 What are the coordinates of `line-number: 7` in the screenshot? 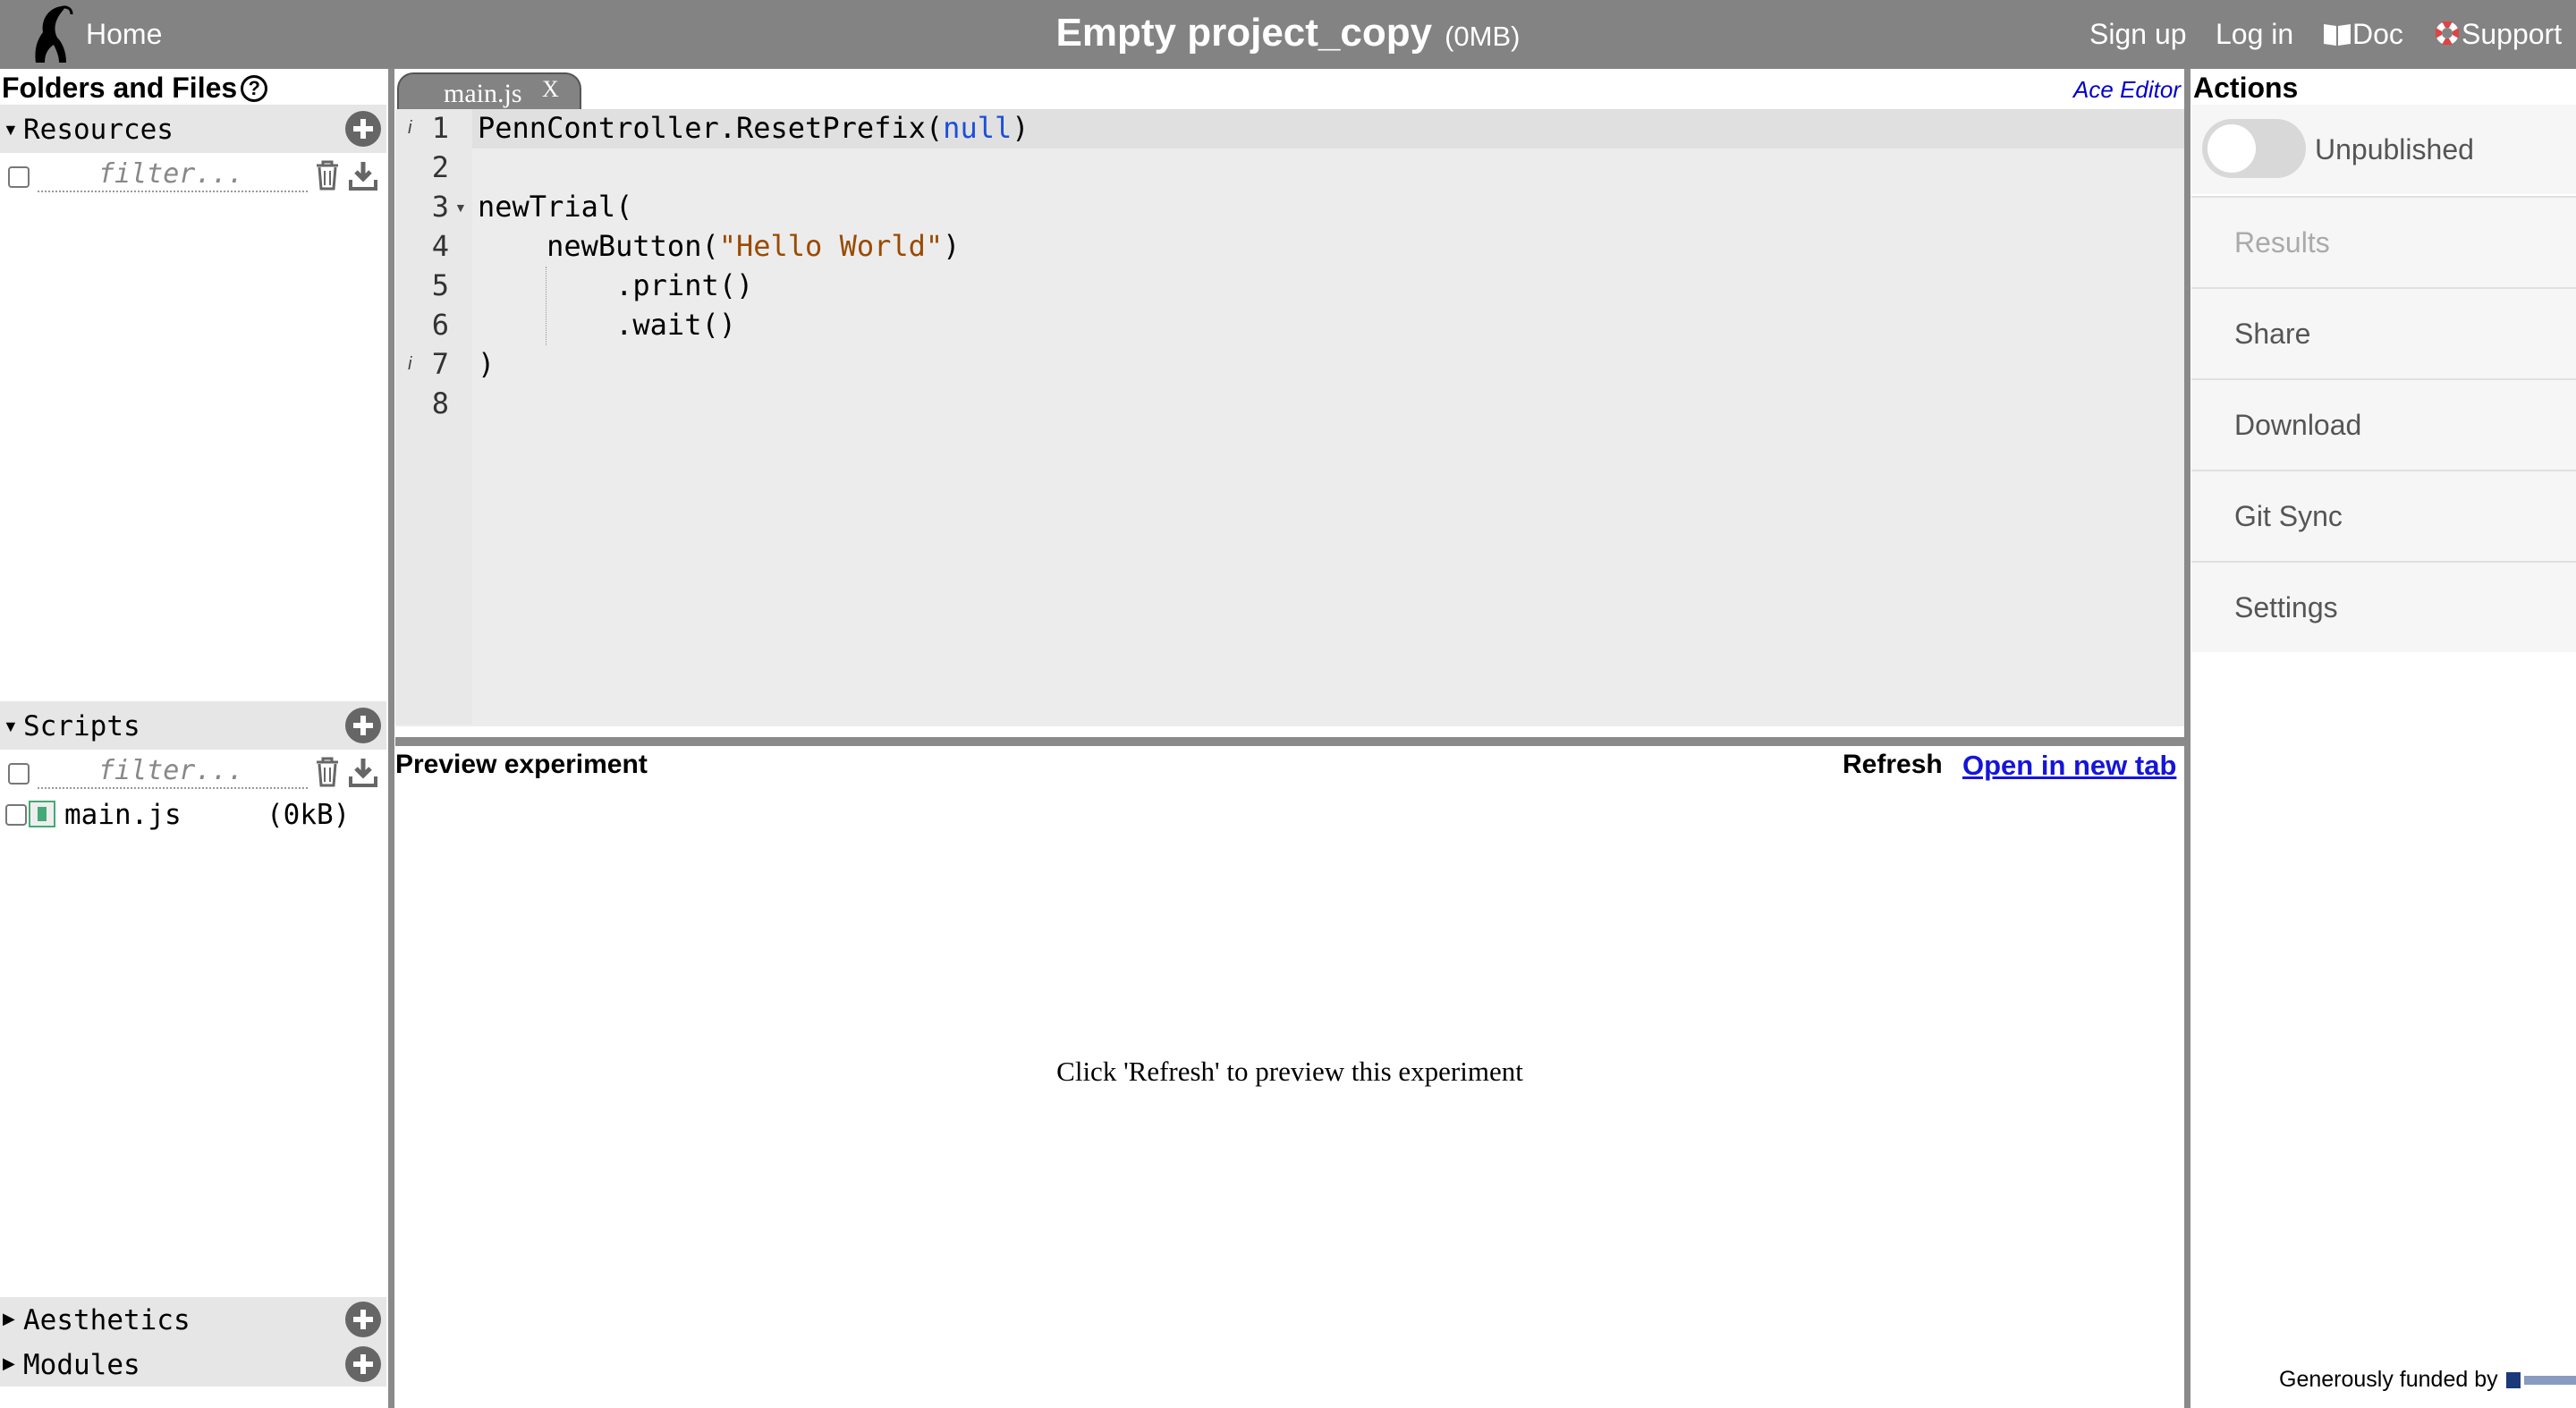 It's located at (440, 364).